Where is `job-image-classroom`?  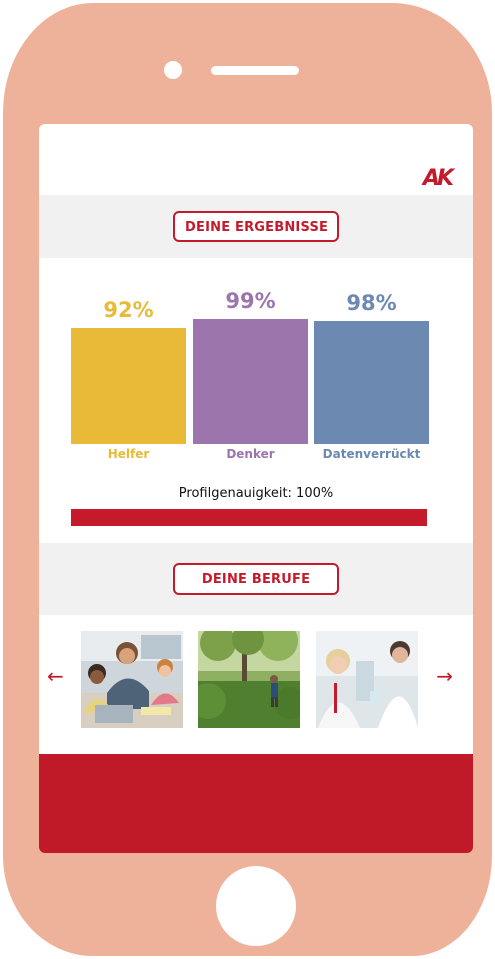 job-image-classroom is located at coordinates (132, 679).